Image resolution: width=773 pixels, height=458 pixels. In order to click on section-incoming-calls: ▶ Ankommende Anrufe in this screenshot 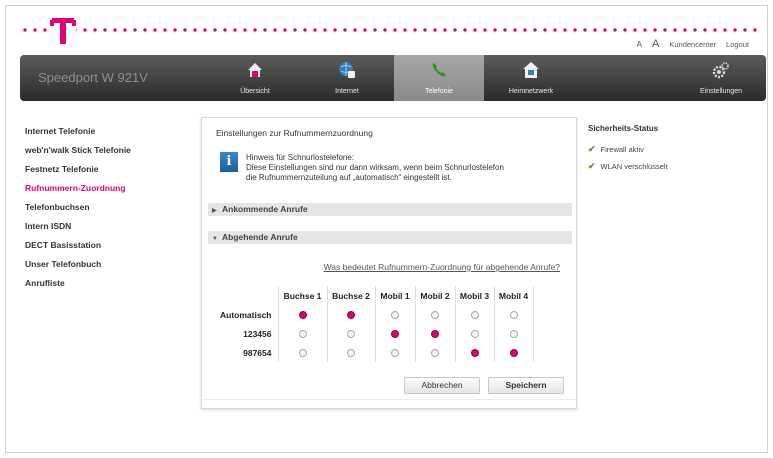, I will do `click(390, 209)`.